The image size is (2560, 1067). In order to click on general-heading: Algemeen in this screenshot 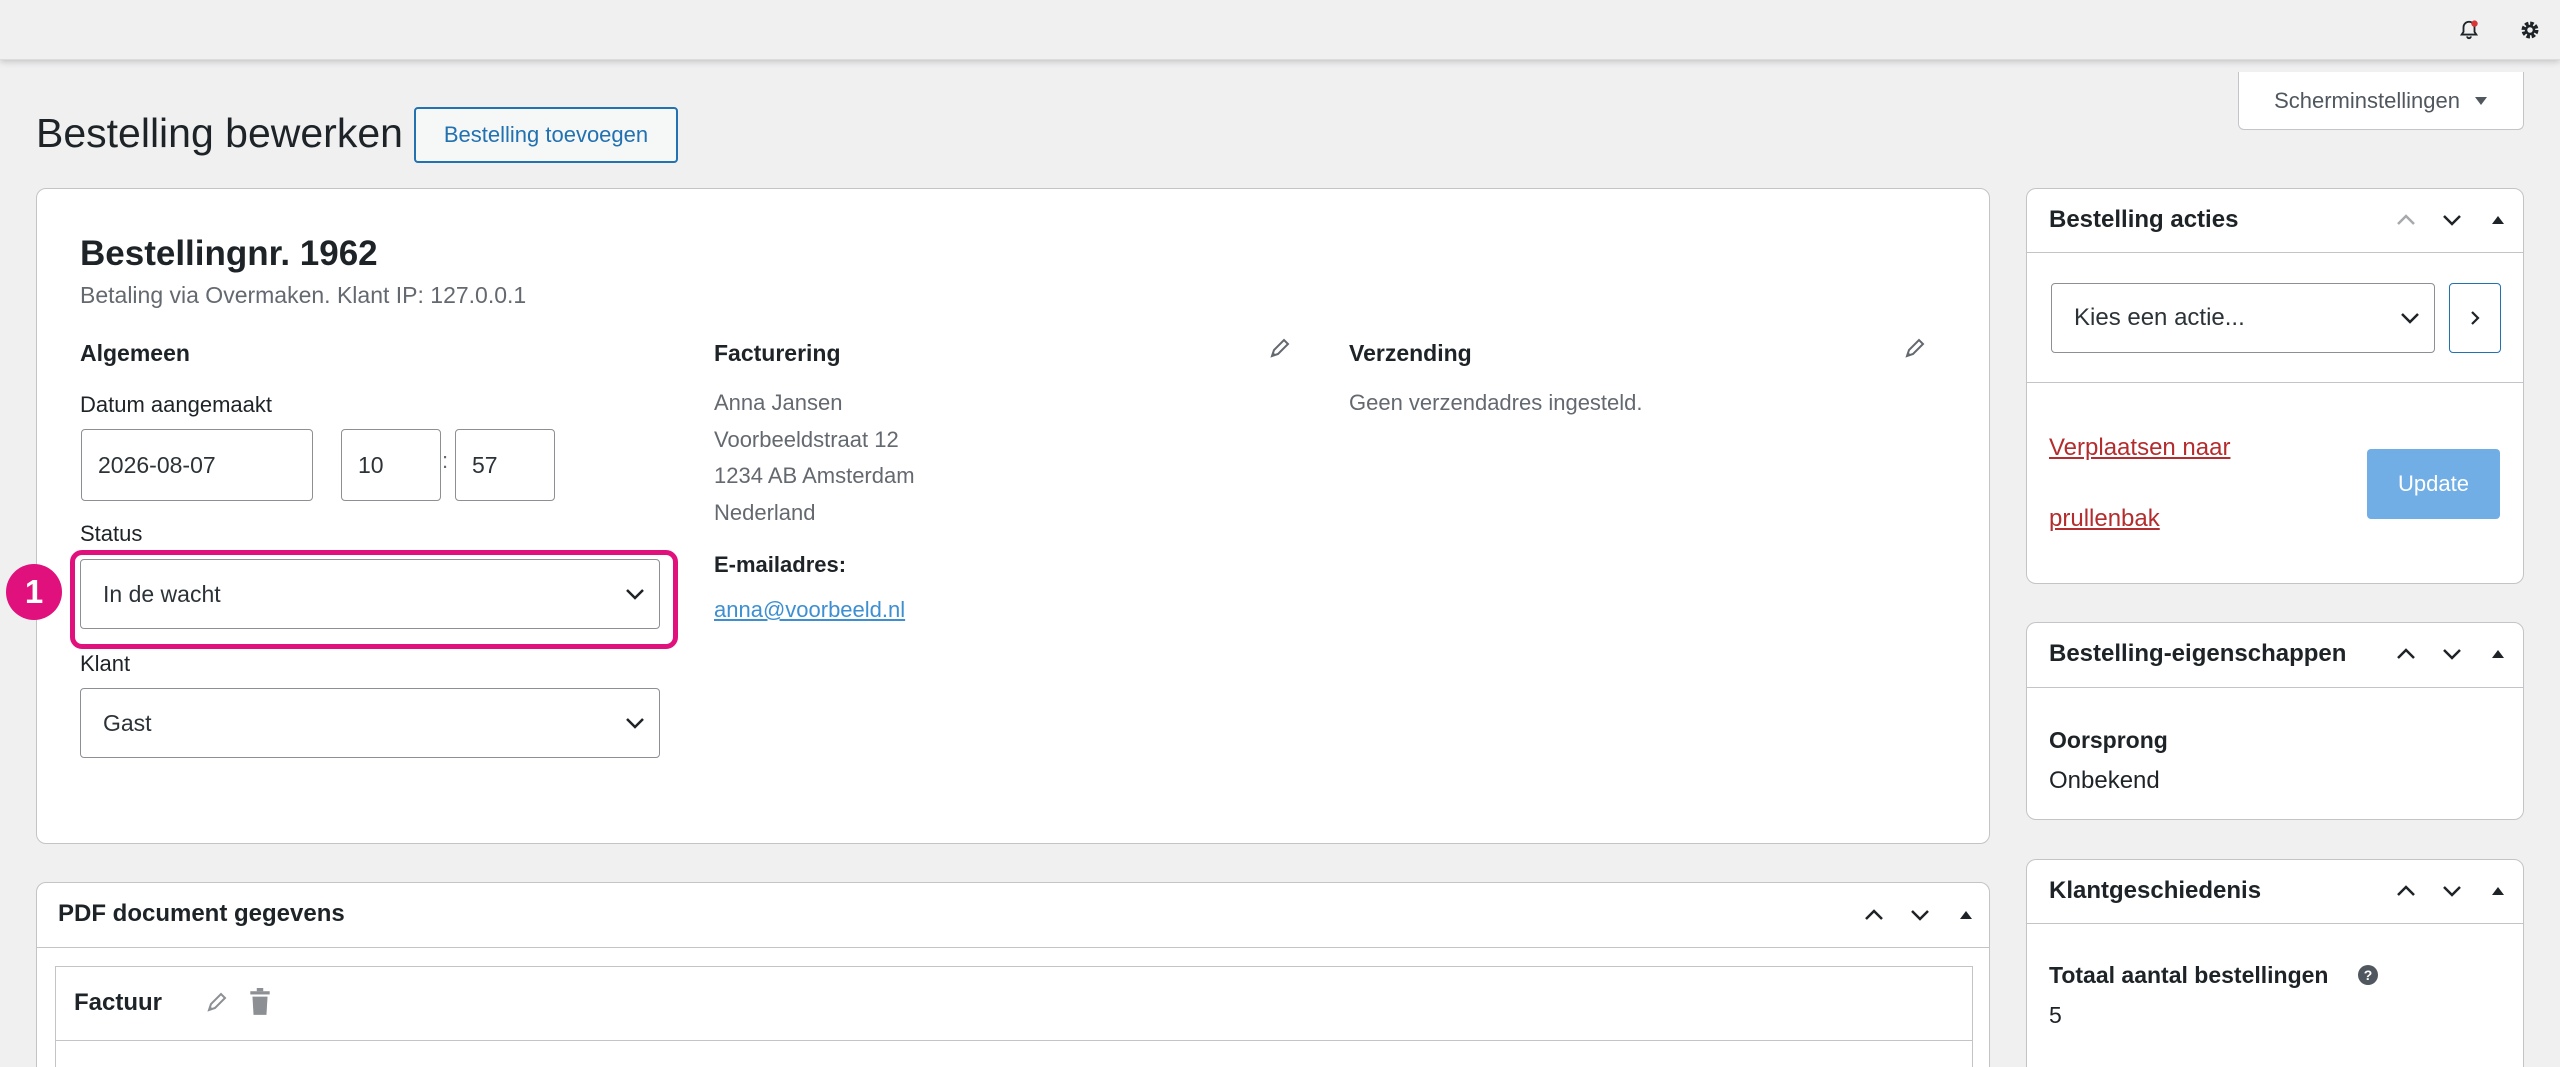, I will do `click(135, 353)`.